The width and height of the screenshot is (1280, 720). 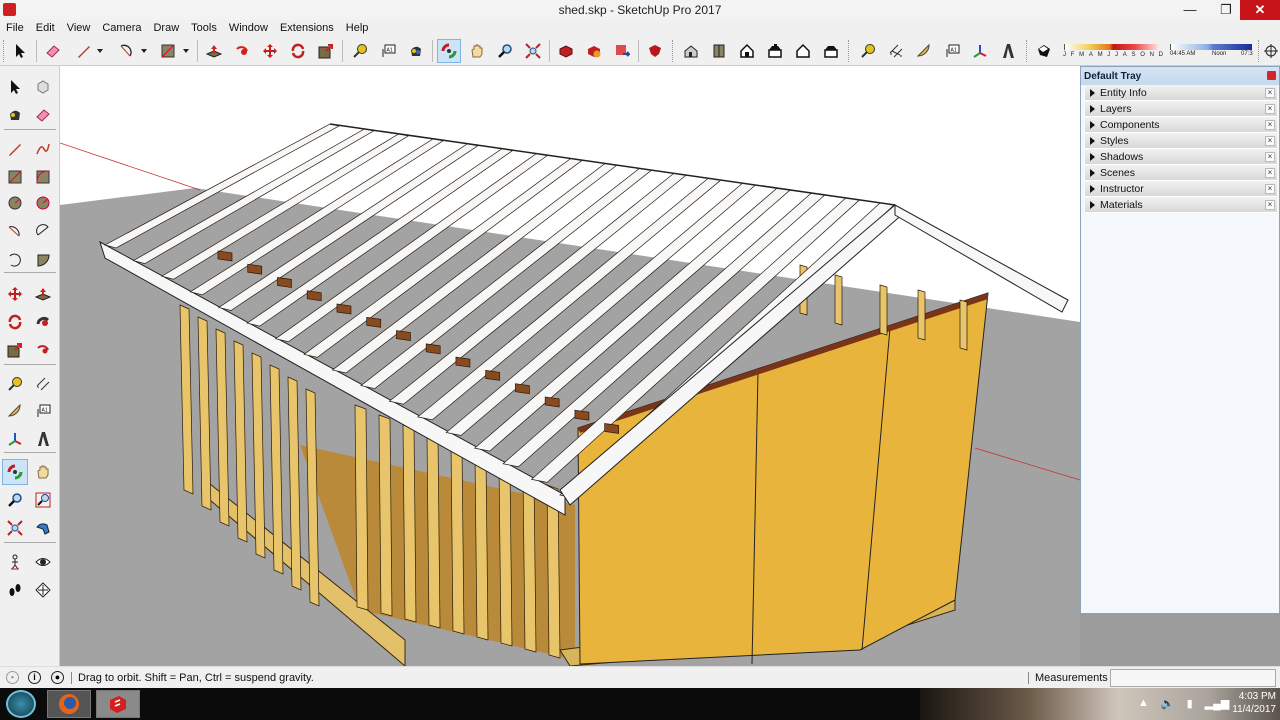 I want to click on follow-me-tool-button, so click(x=43, y=322).